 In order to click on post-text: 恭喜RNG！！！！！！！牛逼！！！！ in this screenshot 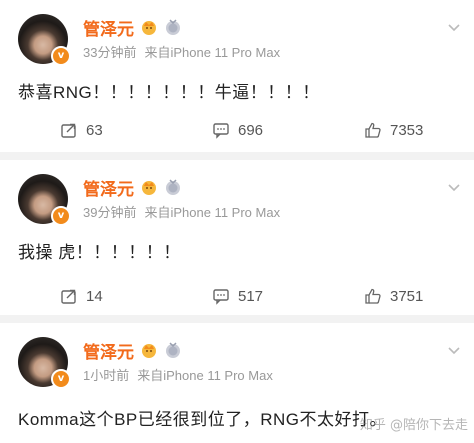, I will do `click(169, 92)`.